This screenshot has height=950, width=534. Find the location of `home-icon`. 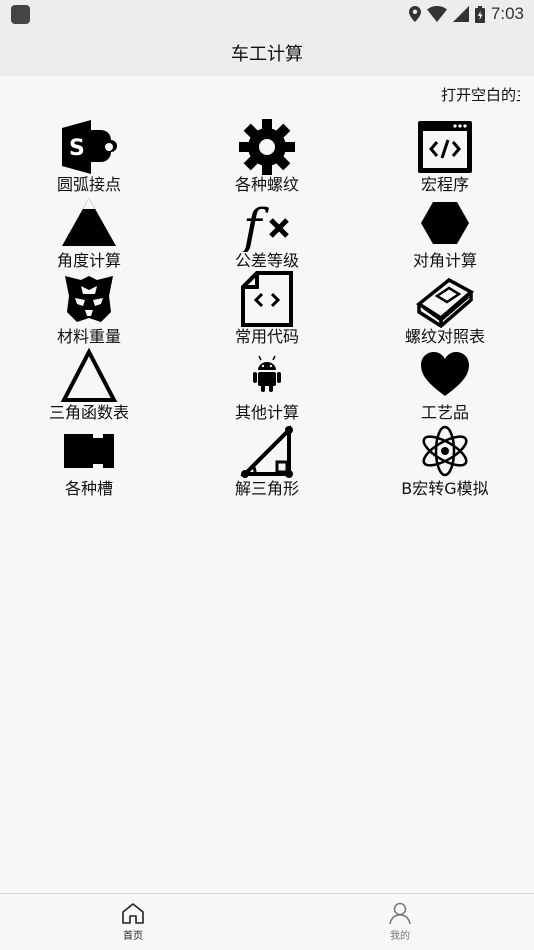

home-icon is located at coordinates (133, 913).